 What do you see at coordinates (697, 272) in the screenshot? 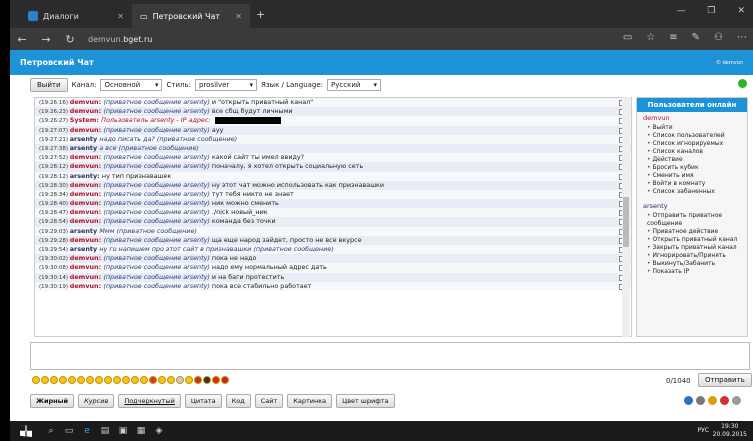
I see `user-menu-item: Показать IP` at bounding box center [697, 272].